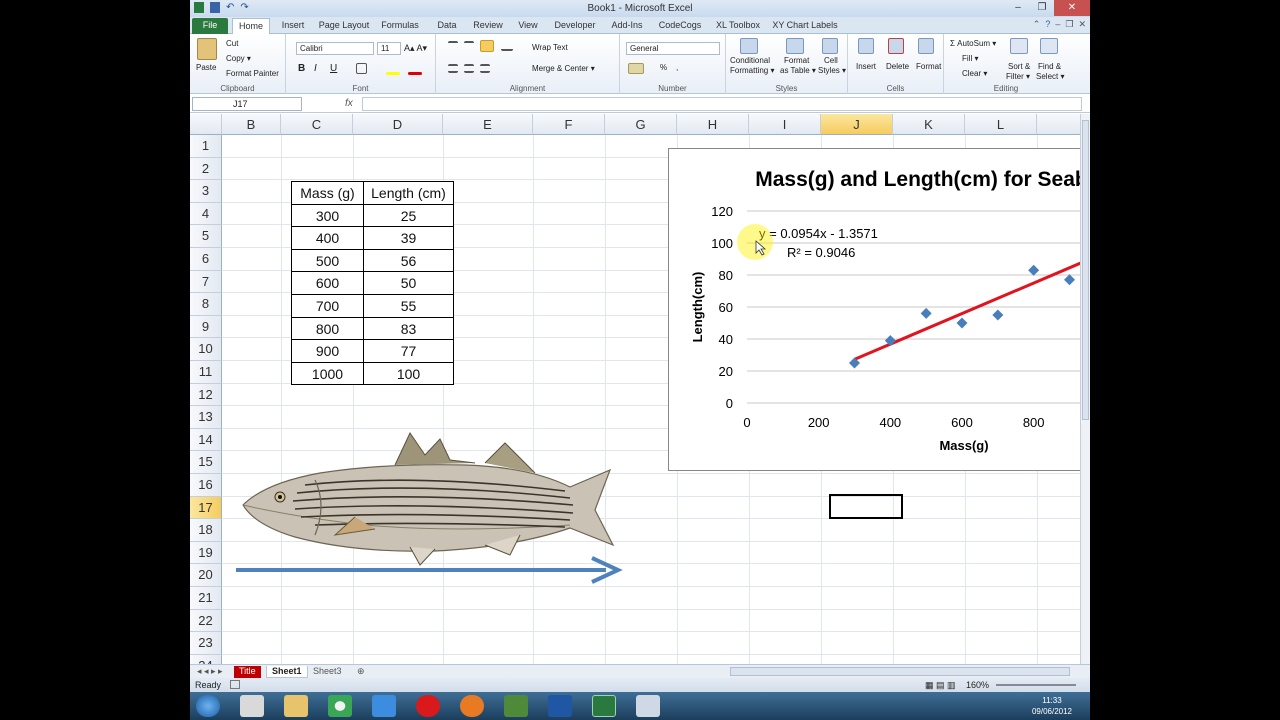 The height and width of the screenshot is (720, 1280). What do you see at coordinates (393, 73) in the screenshot?
I see `fill-color-icon` at bounding box center [393, 73].